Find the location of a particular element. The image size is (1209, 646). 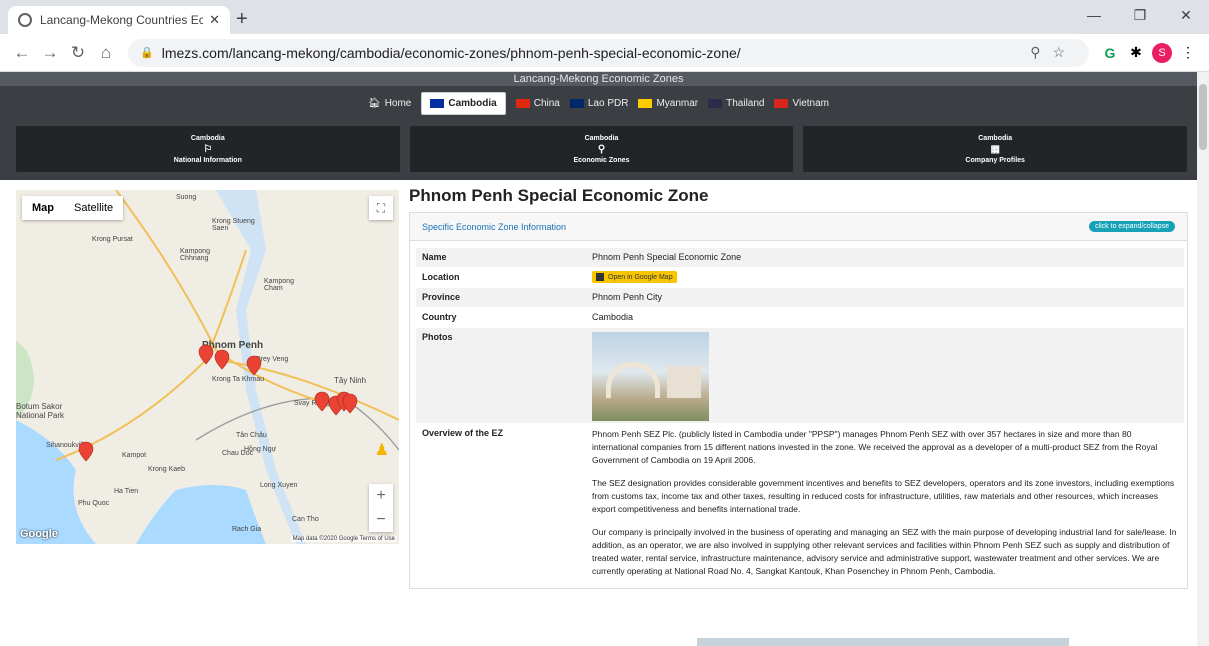

forward-icon: → is located at coordinates (50, 53).